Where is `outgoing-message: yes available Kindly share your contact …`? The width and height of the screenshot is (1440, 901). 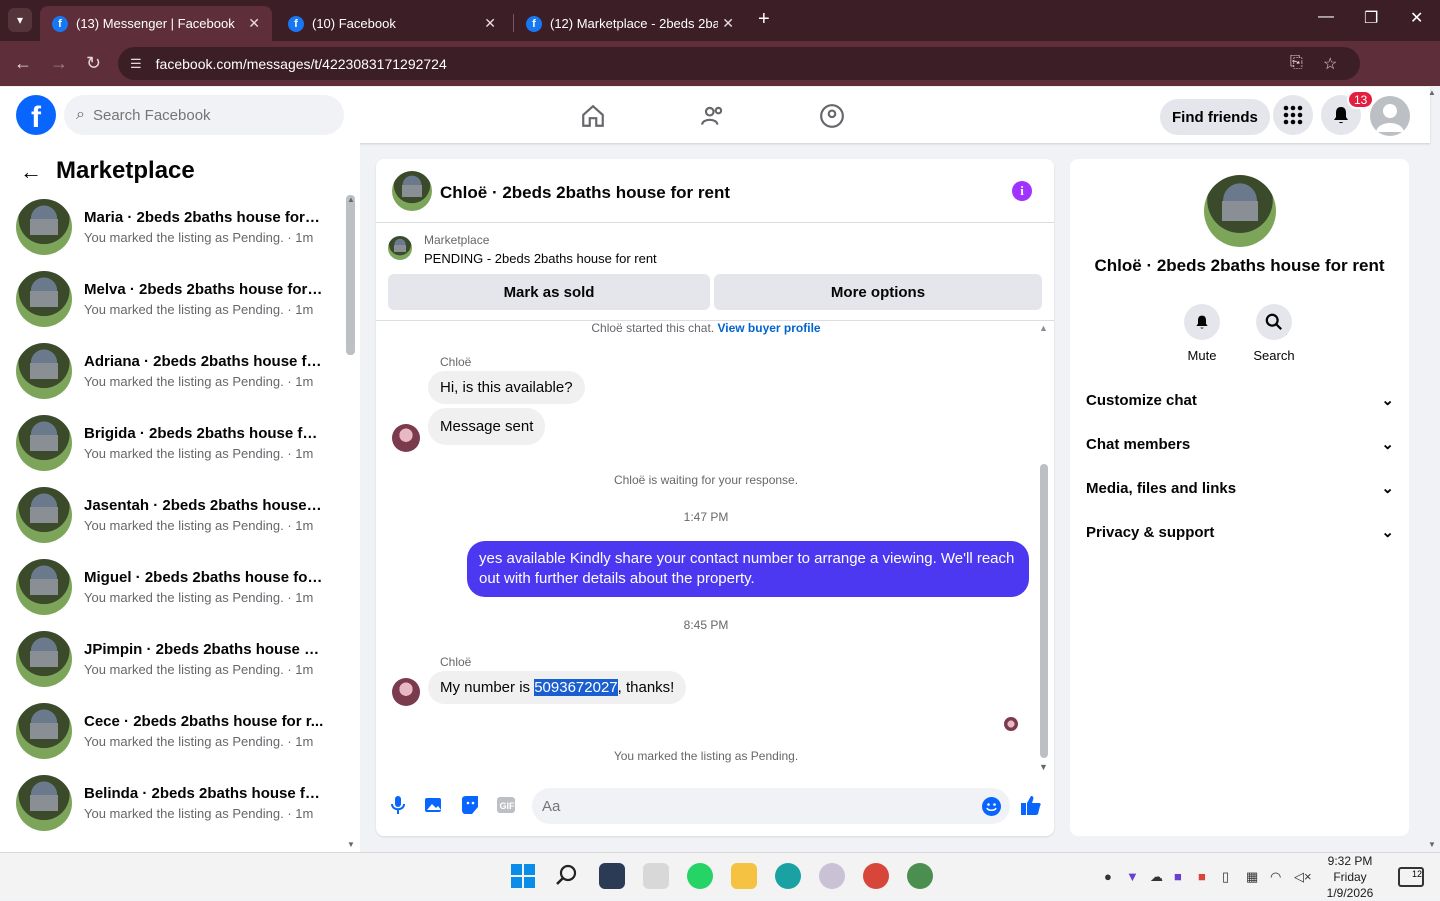 outgoing-message: yes available Kindly share your contact … is located at coordinates (748, 569).